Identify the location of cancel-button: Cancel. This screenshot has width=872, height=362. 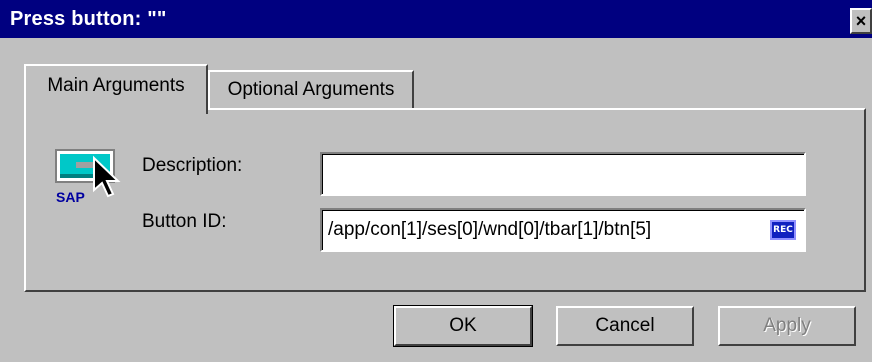
(625, 326).